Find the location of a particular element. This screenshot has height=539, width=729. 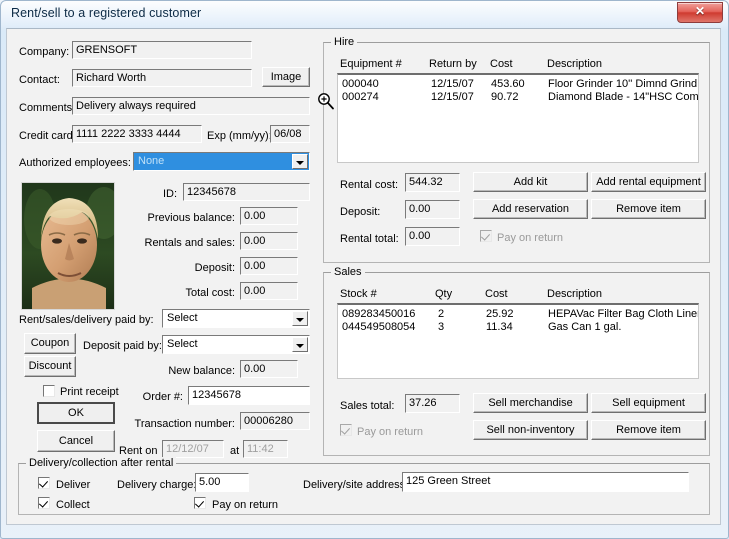

order-input: 12345678 is located at coordinates (249, 395).